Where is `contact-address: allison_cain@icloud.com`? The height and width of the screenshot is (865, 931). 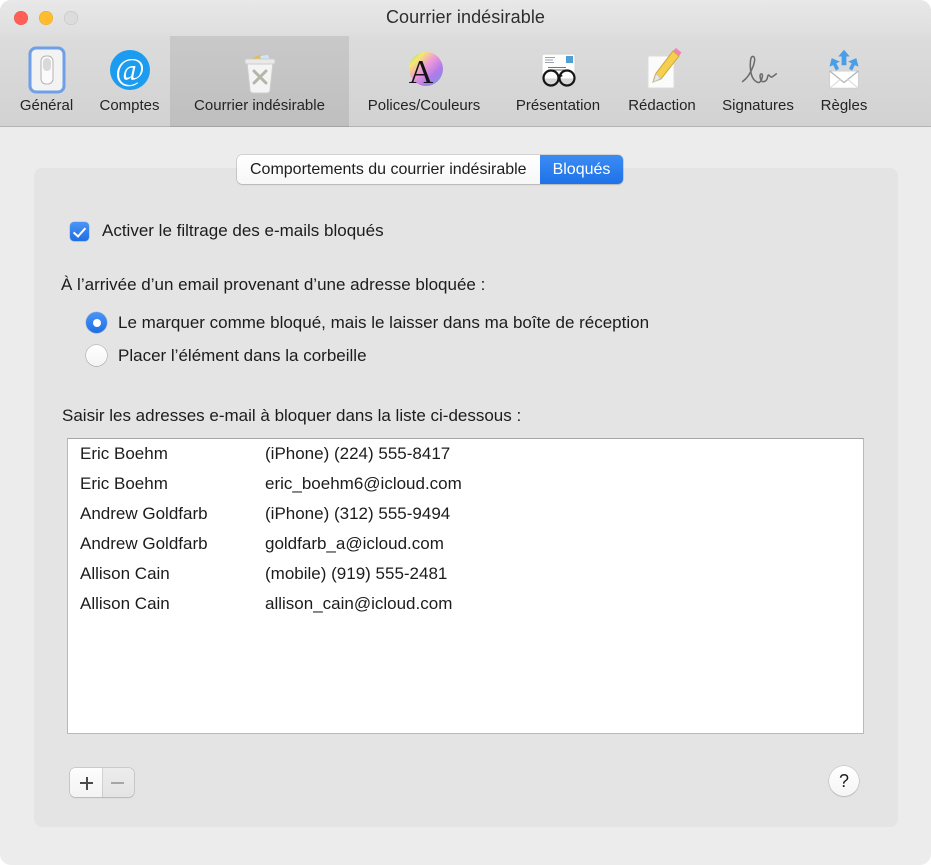
contact-address: allison_cain@icloud.com is located at coordinates (359, 603).